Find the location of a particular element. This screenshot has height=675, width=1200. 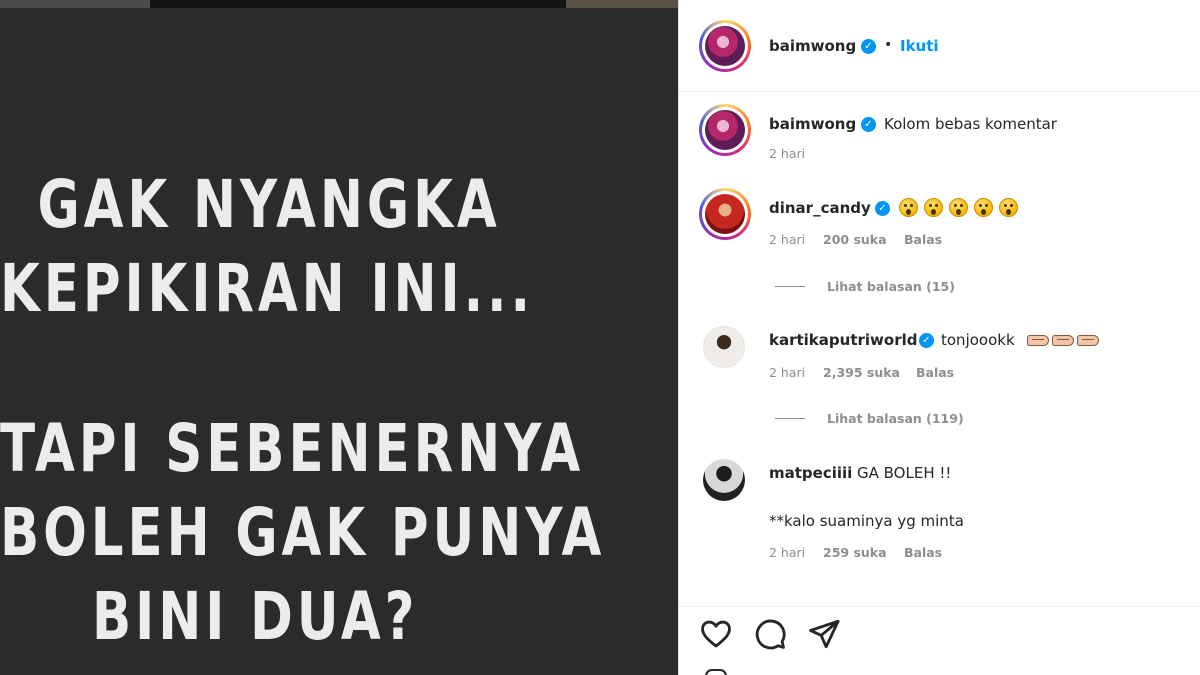

post-header: baimwong ✓ • Ikuti is located at coordinates (939, 46).